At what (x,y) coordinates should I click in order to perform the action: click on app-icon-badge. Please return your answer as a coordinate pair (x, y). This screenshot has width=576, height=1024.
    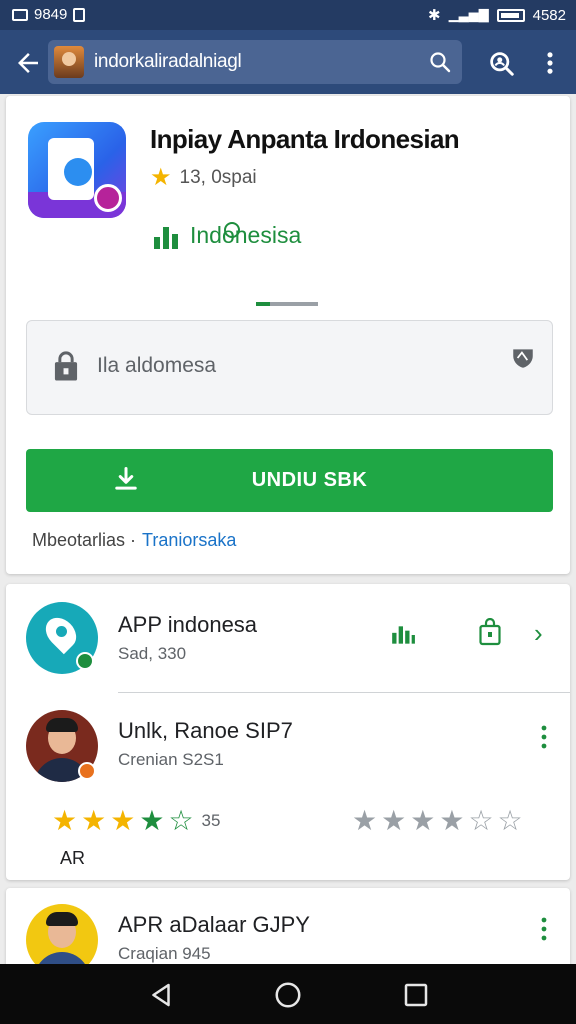
    Looking at the image, I should click on (108, 198).